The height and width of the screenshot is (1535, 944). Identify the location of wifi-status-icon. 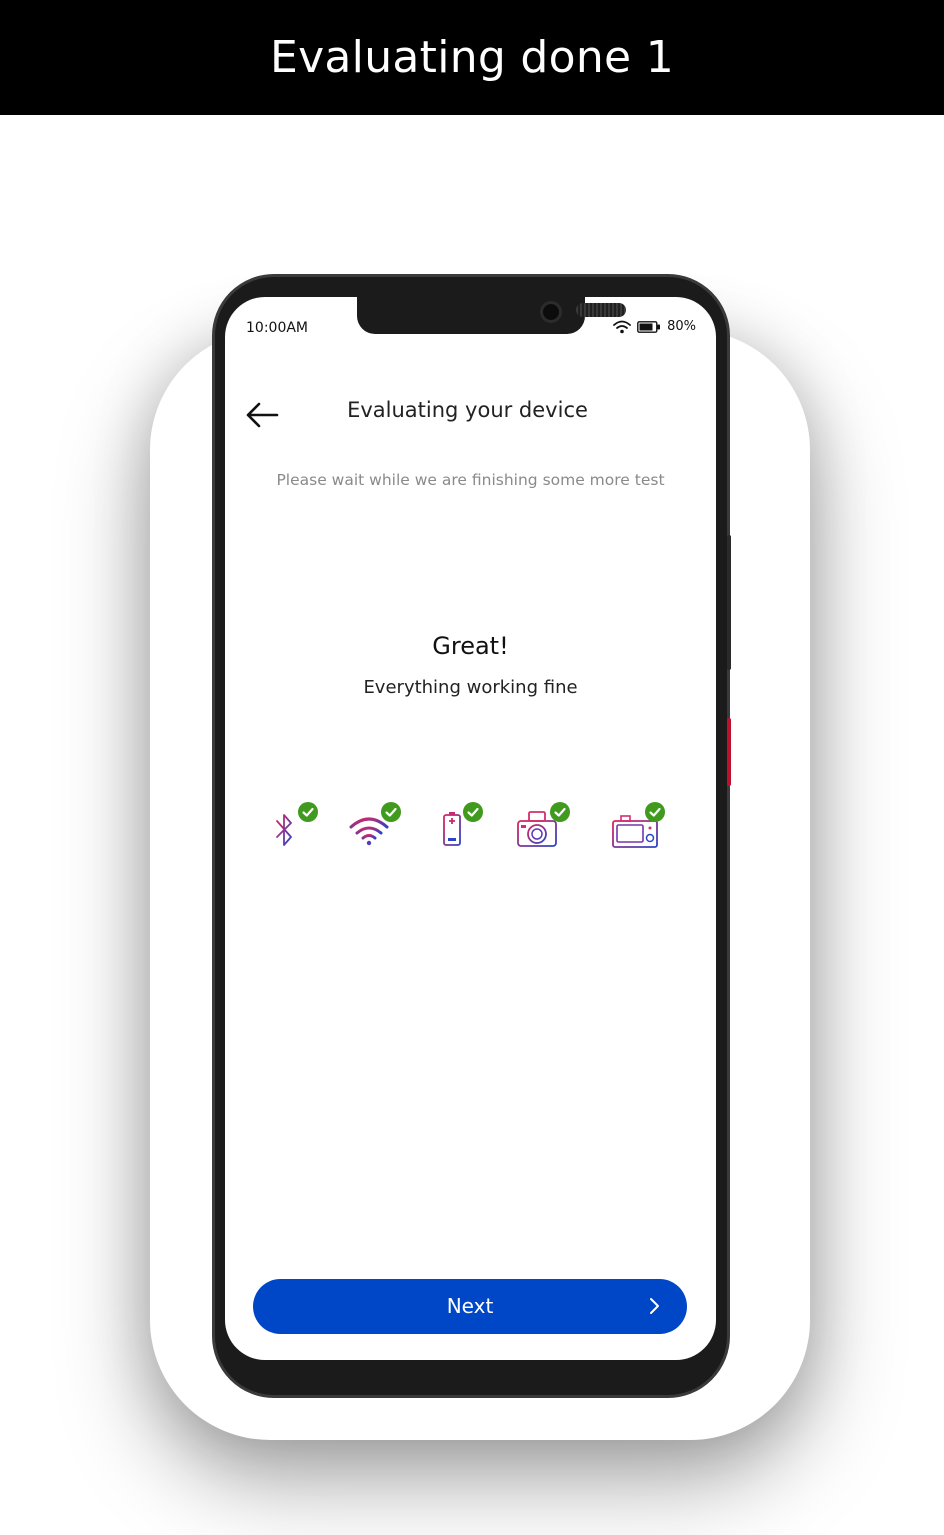
(622, 326).